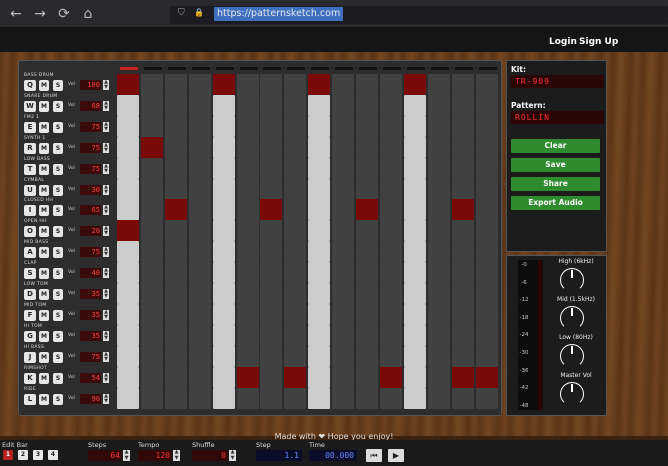 The width and height of the screenshot is (668, 466). Describe the element at coordinates (30, 106) in the screenshot. I see `trigger-key-w: W` at that location.